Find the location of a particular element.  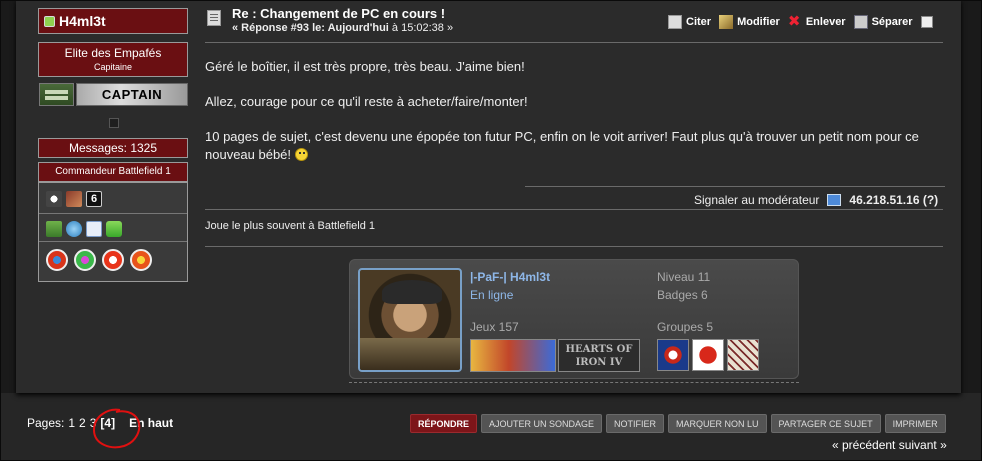

split-button: Séparer is located at coordinates (883, 22).